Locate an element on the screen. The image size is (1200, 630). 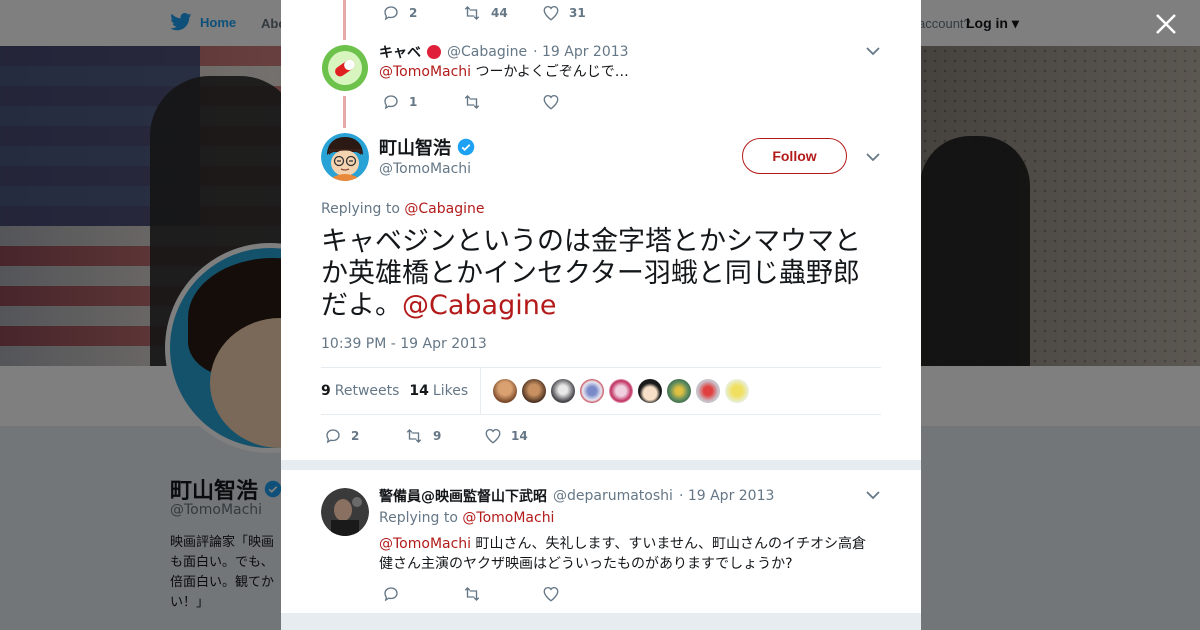
main-author-name: 町山智浩 is located at coordinates (427, 147).